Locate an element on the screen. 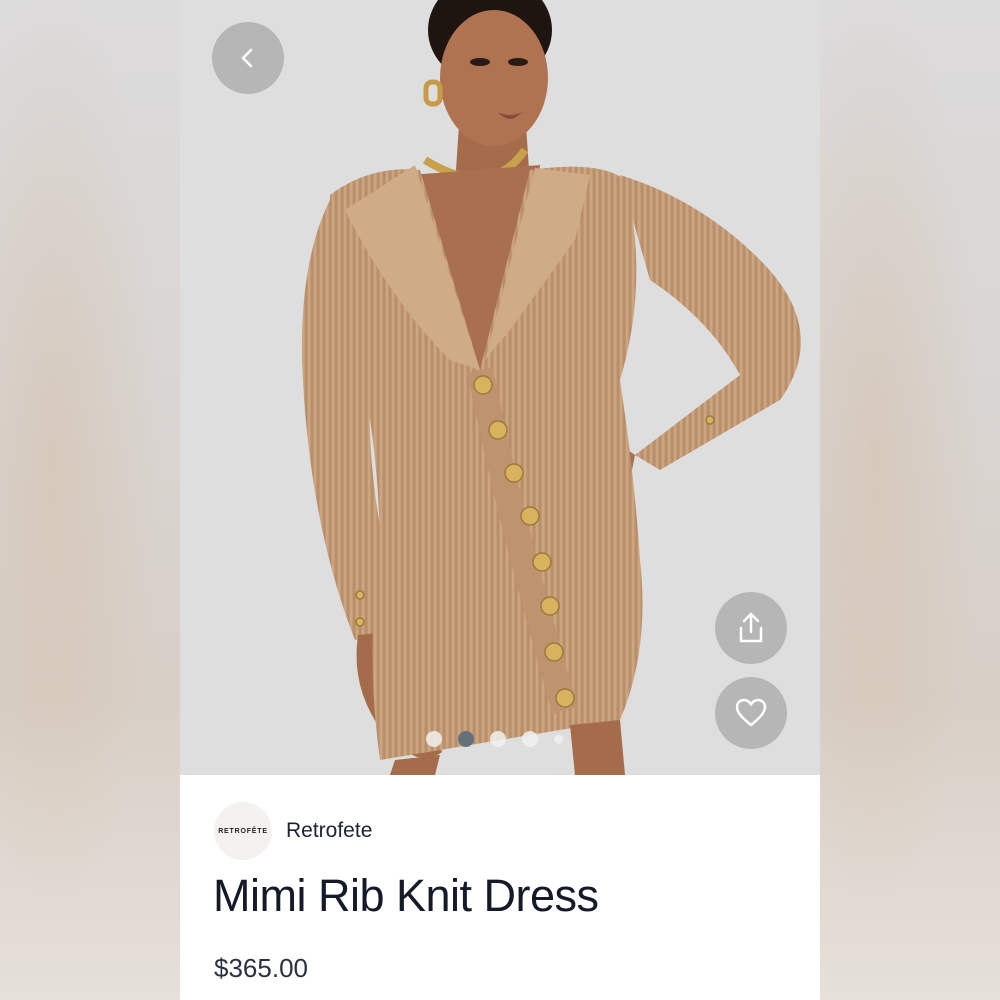  heart-icon is located at coordinates (751, 712).